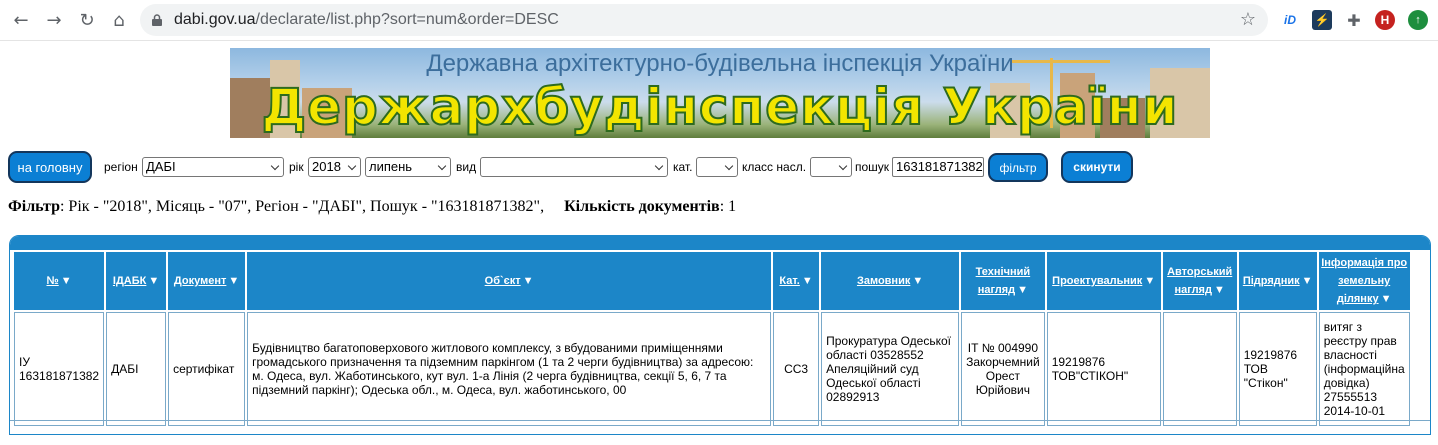  Describe the element at coordinates (774, 167) in the screenshot. I see `class-label: класс насл.` at that location.